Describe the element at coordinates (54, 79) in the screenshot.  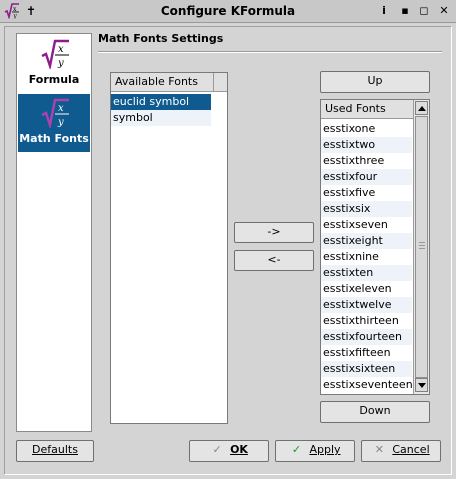
I see `sidebar-item-label: Formula` at that location.